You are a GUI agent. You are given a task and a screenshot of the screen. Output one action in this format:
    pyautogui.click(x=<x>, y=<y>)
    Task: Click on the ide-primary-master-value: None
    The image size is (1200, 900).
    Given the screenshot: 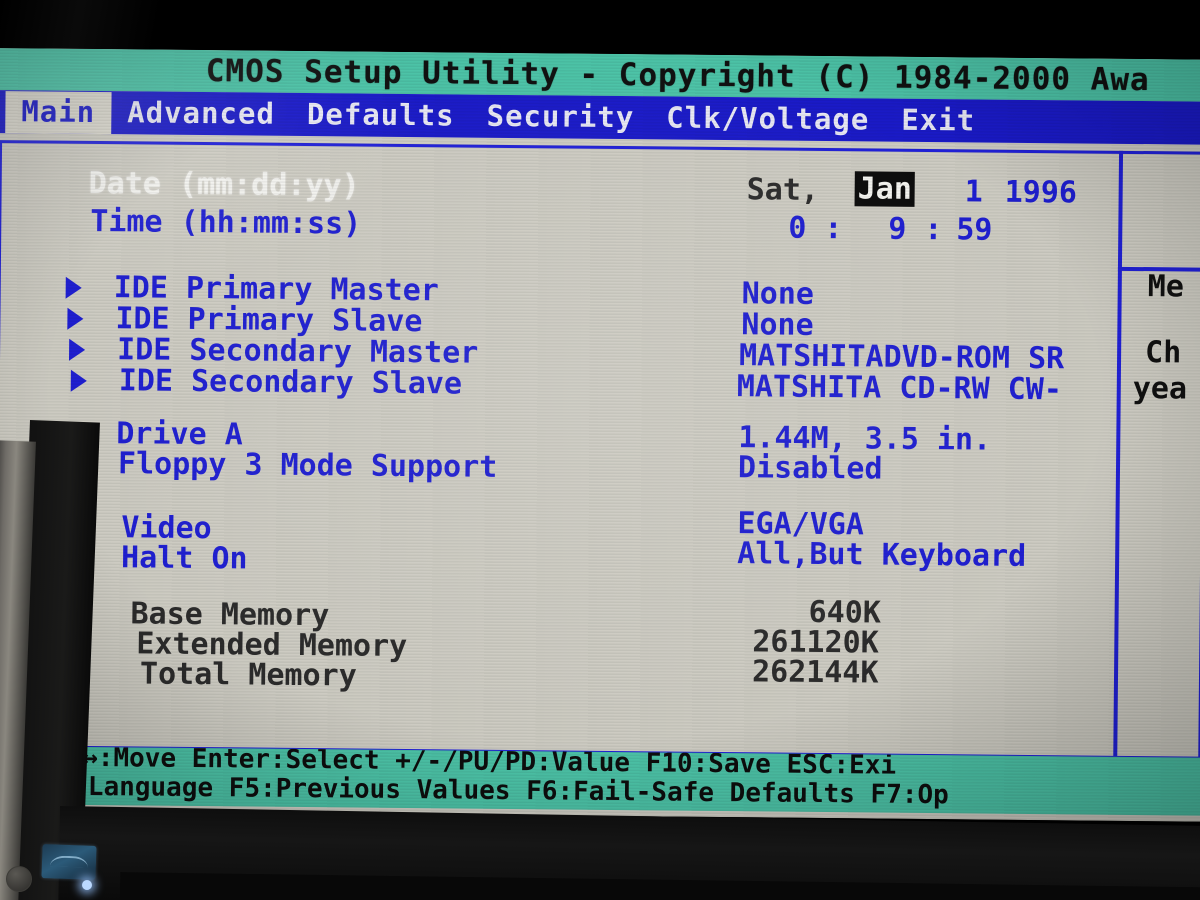 What is the action you would take?
    pyautogui.click(x=778, y=294)
    